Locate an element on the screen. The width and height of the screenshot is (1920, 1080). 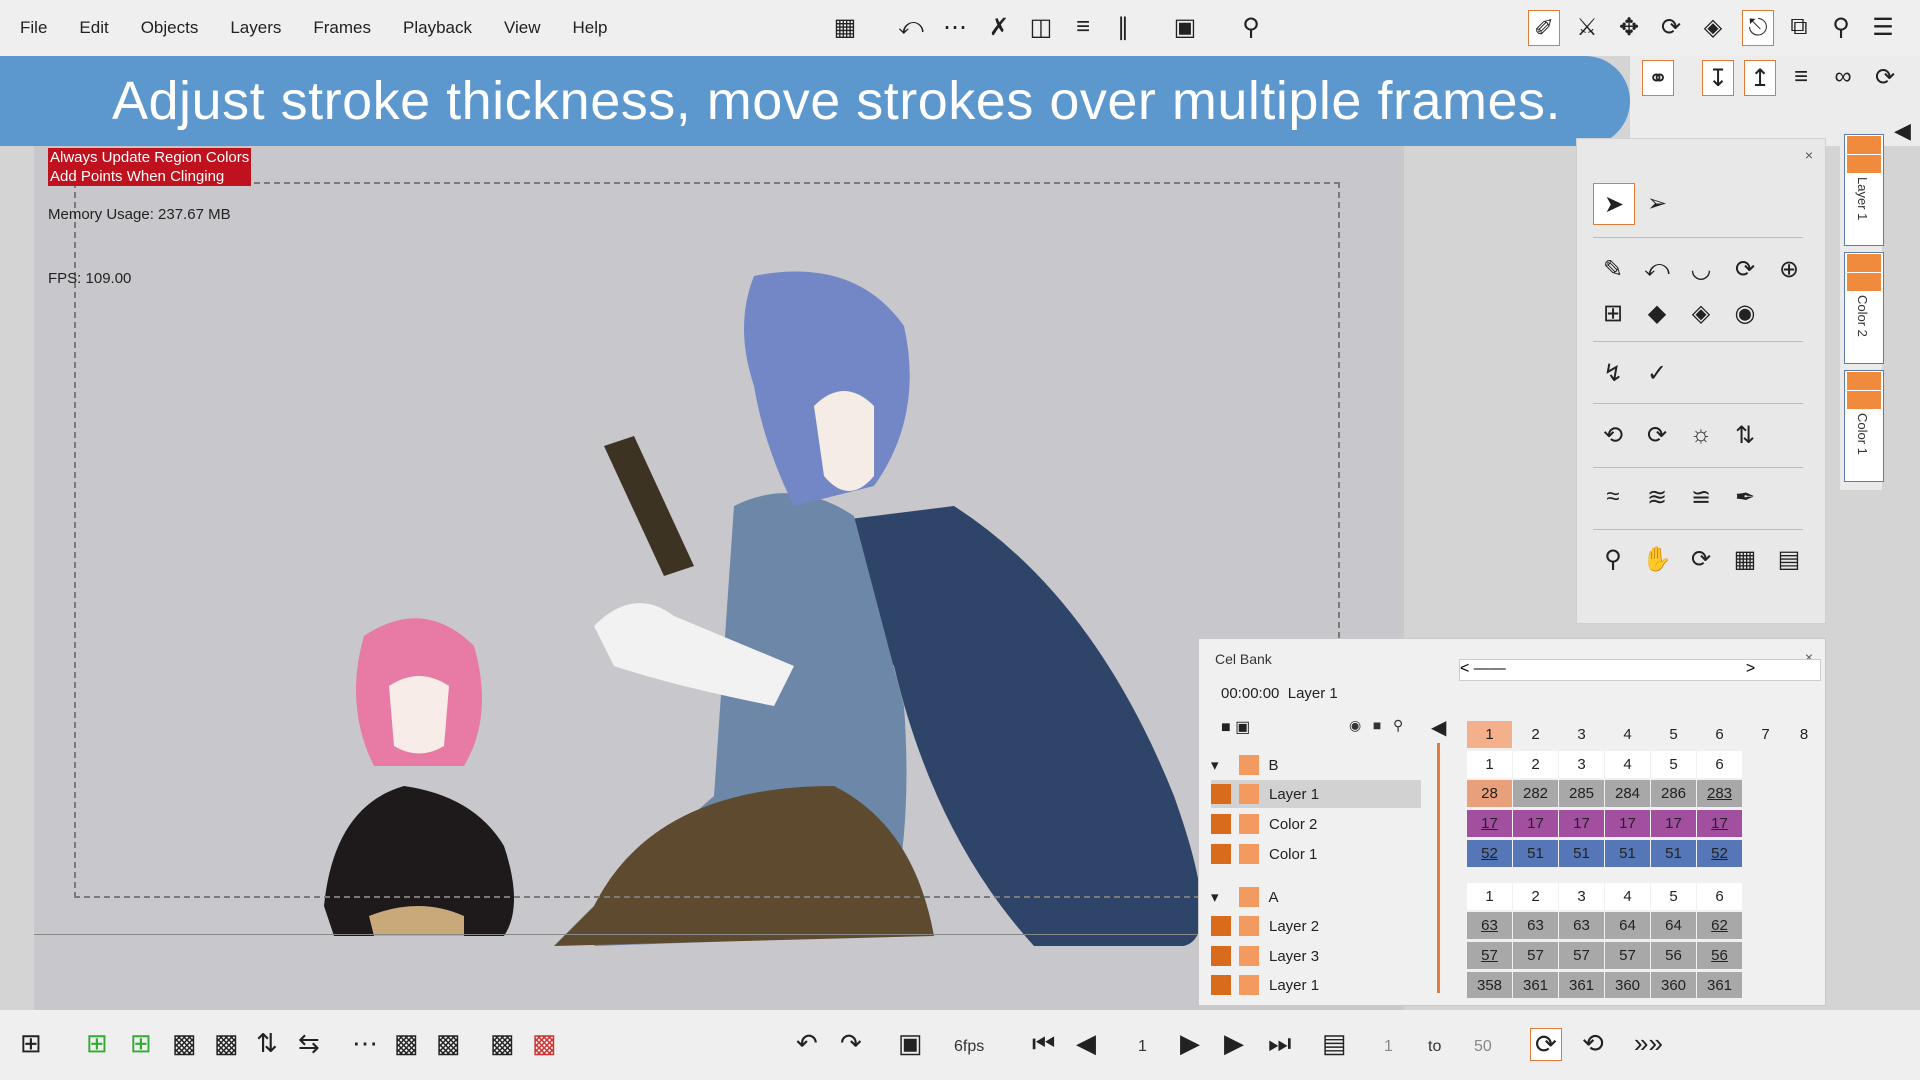
frame-number: 3 is located at coordinates (1581, 734).